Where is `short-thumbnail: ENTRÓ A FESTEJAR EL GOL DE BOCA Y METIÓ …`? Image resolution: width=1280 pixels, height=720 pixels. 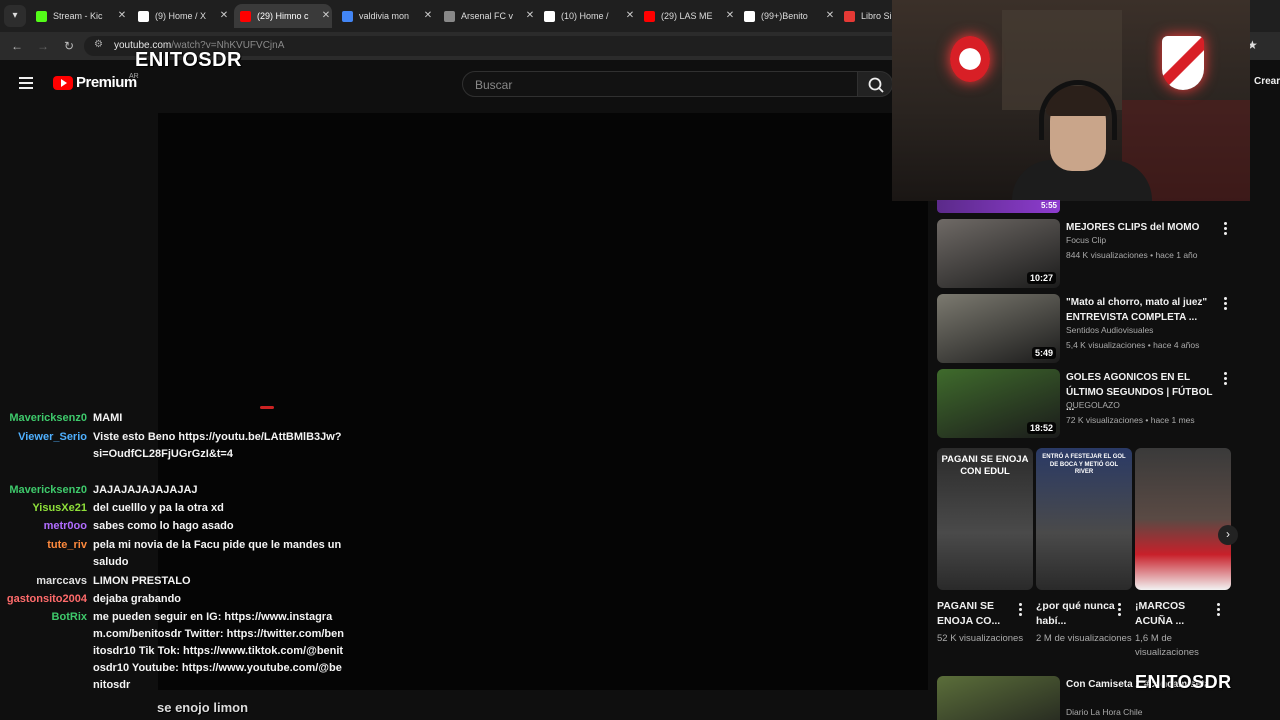
short-thumbnail: ENTRÓ A FESTEJAR EL GOL DE BOCA Y METIÓ … is located at coordinates (1084, 519).